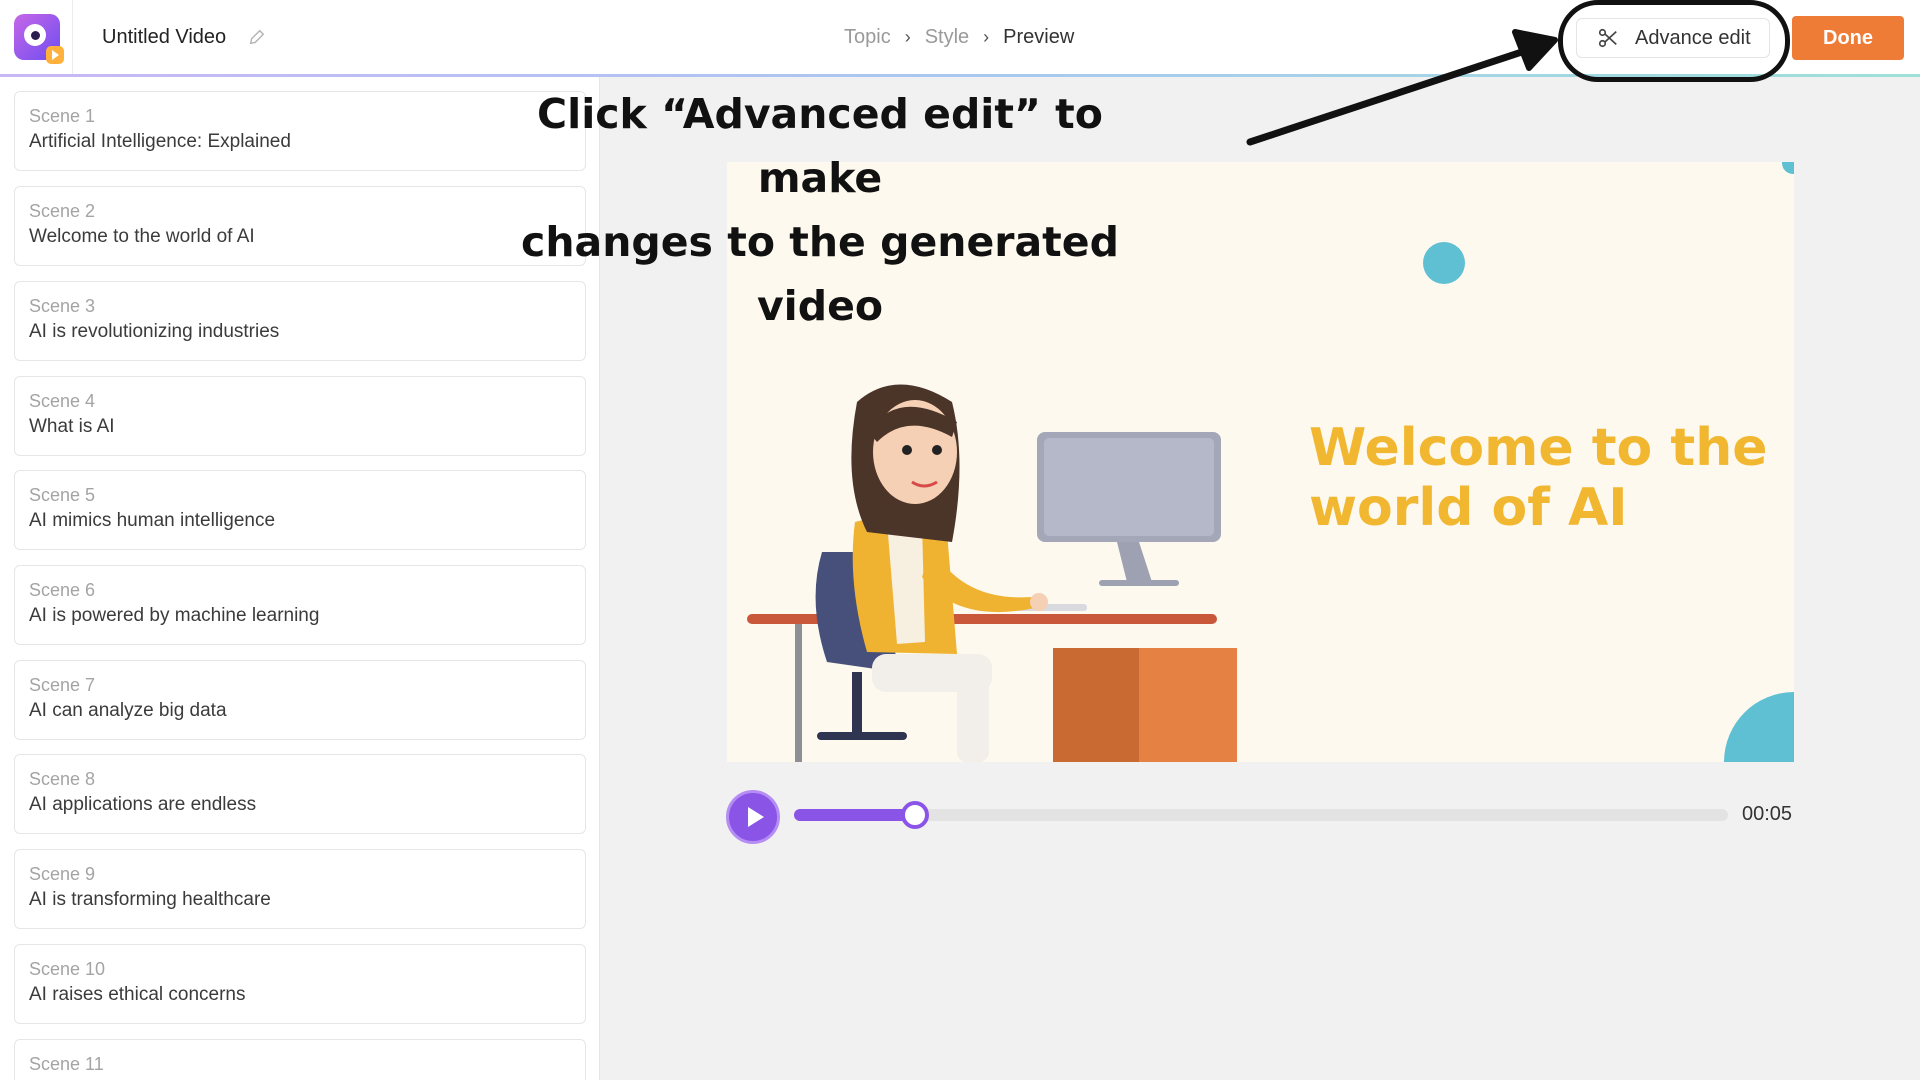  I want to click on app-logo-icon, so click(39, 39).